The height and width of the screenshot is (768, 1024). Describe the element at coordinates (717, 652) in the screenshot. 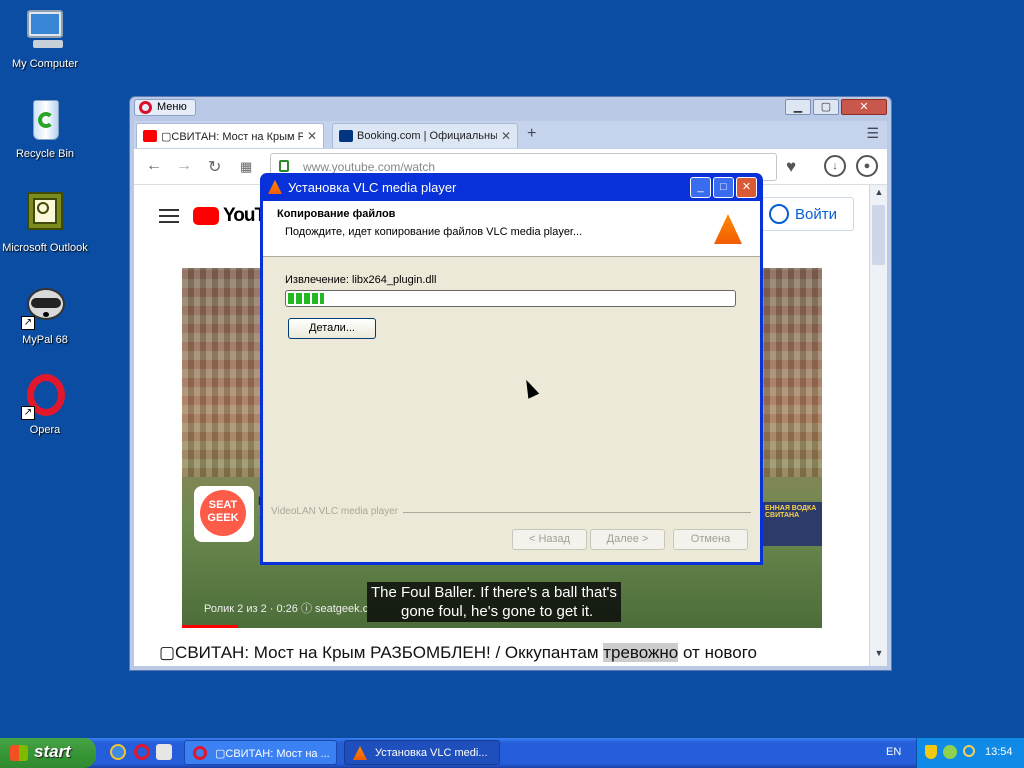

I see `video-title-text-end: от нового` at that location.